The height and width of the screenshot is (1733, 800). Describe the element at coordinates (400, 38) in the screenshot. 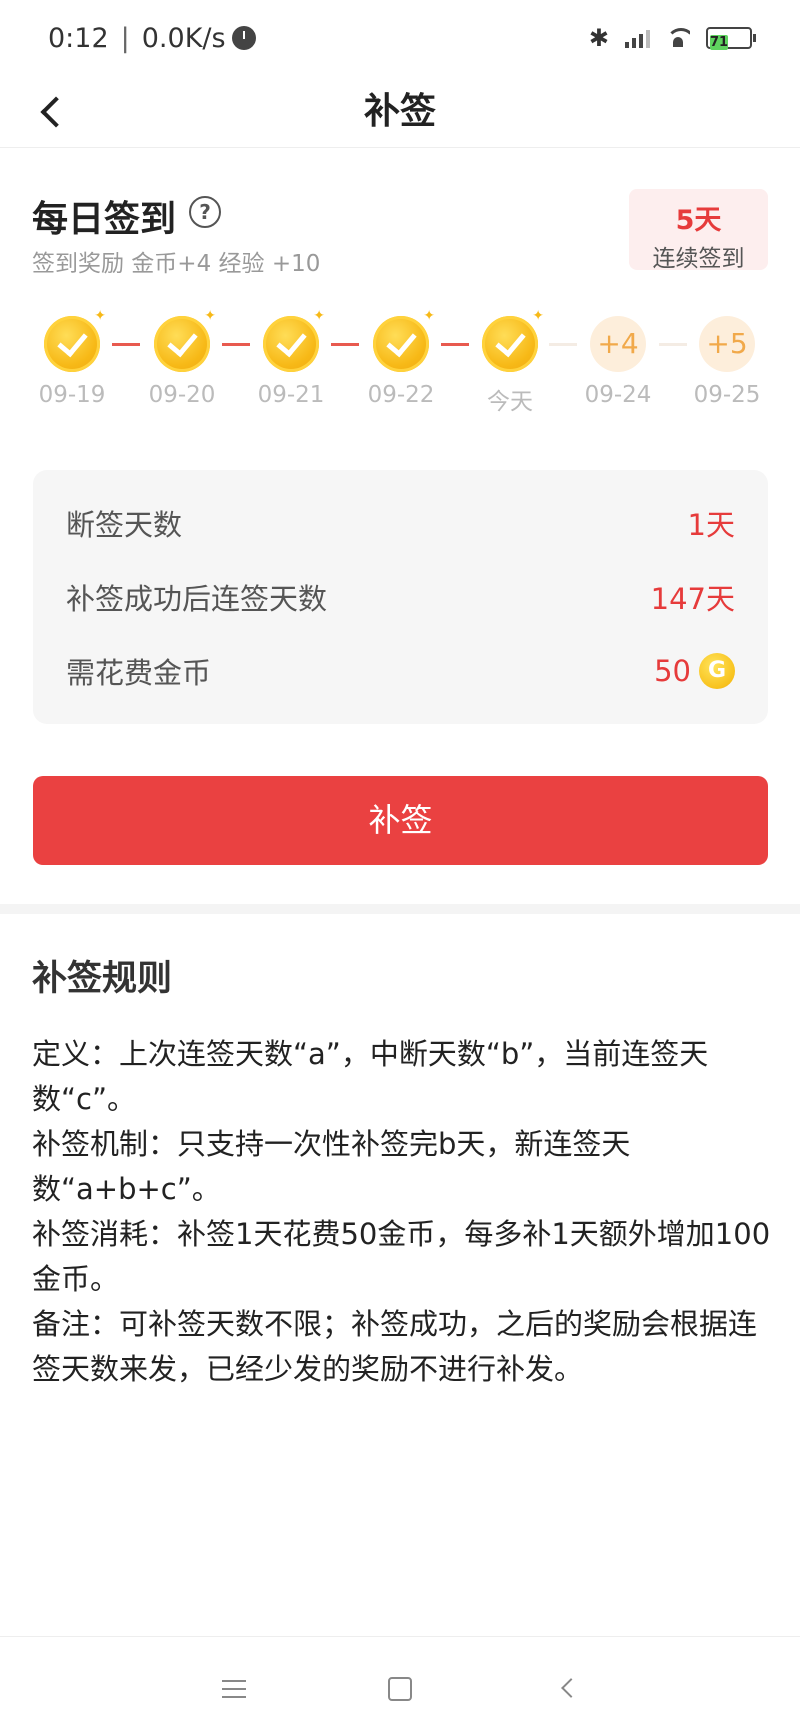

I see `status-bar: 0:12 | 0.0K/s ✱ 71` at that location.